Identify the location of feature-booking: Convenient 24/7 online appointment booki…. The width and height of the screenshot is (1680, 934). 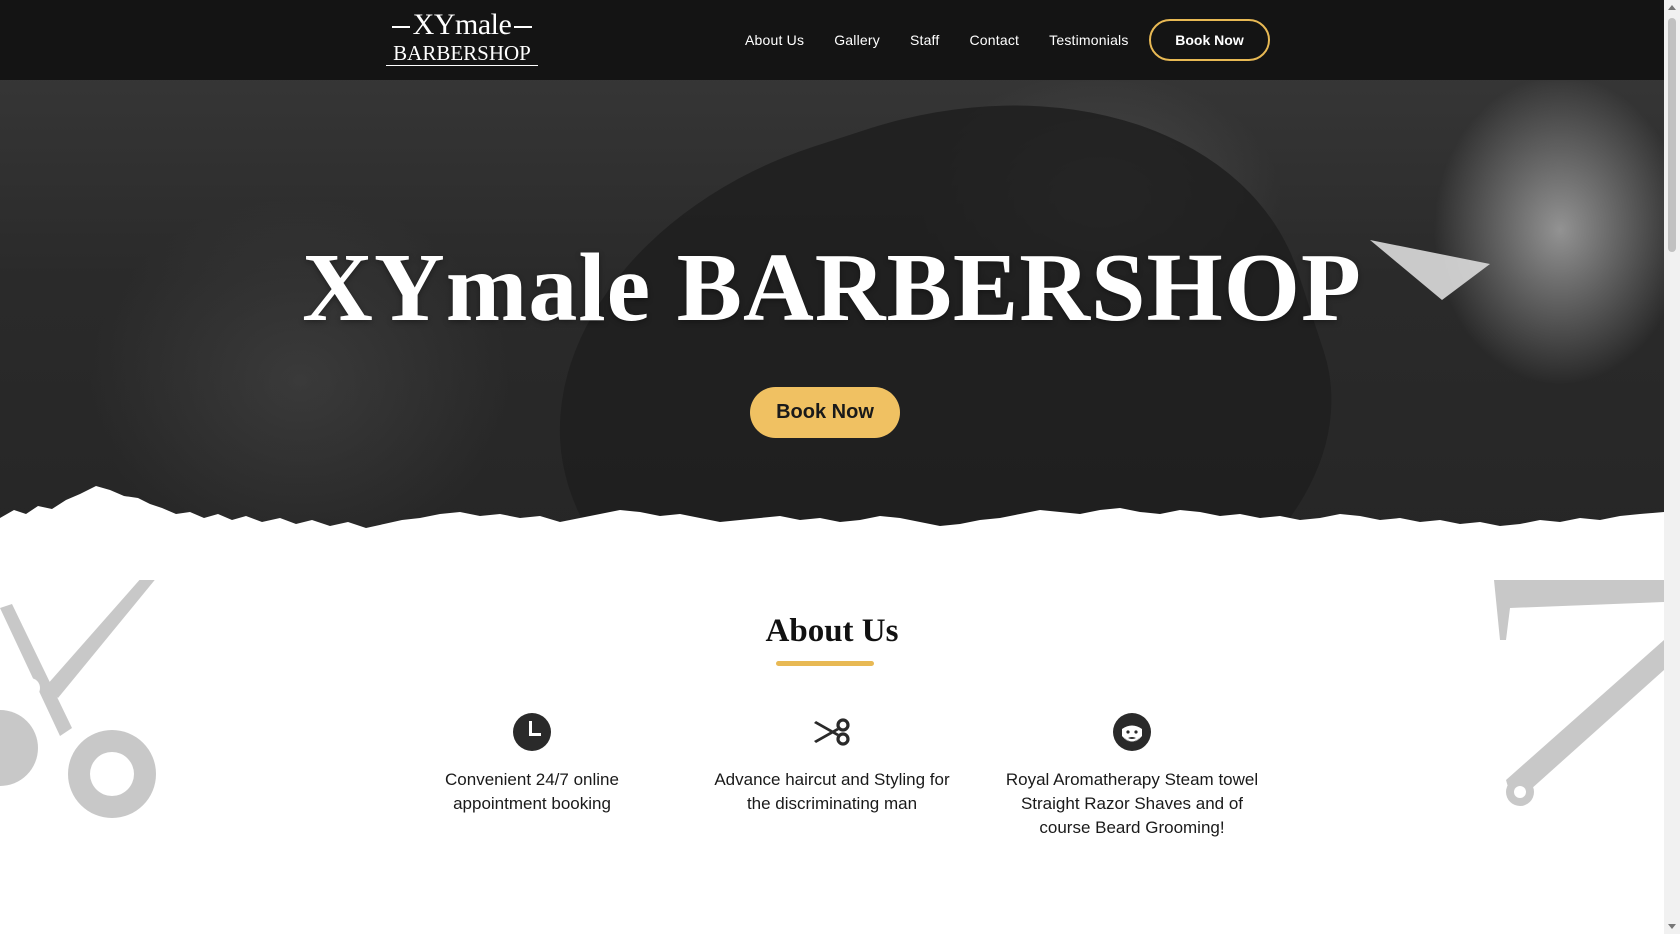
(532, 764).